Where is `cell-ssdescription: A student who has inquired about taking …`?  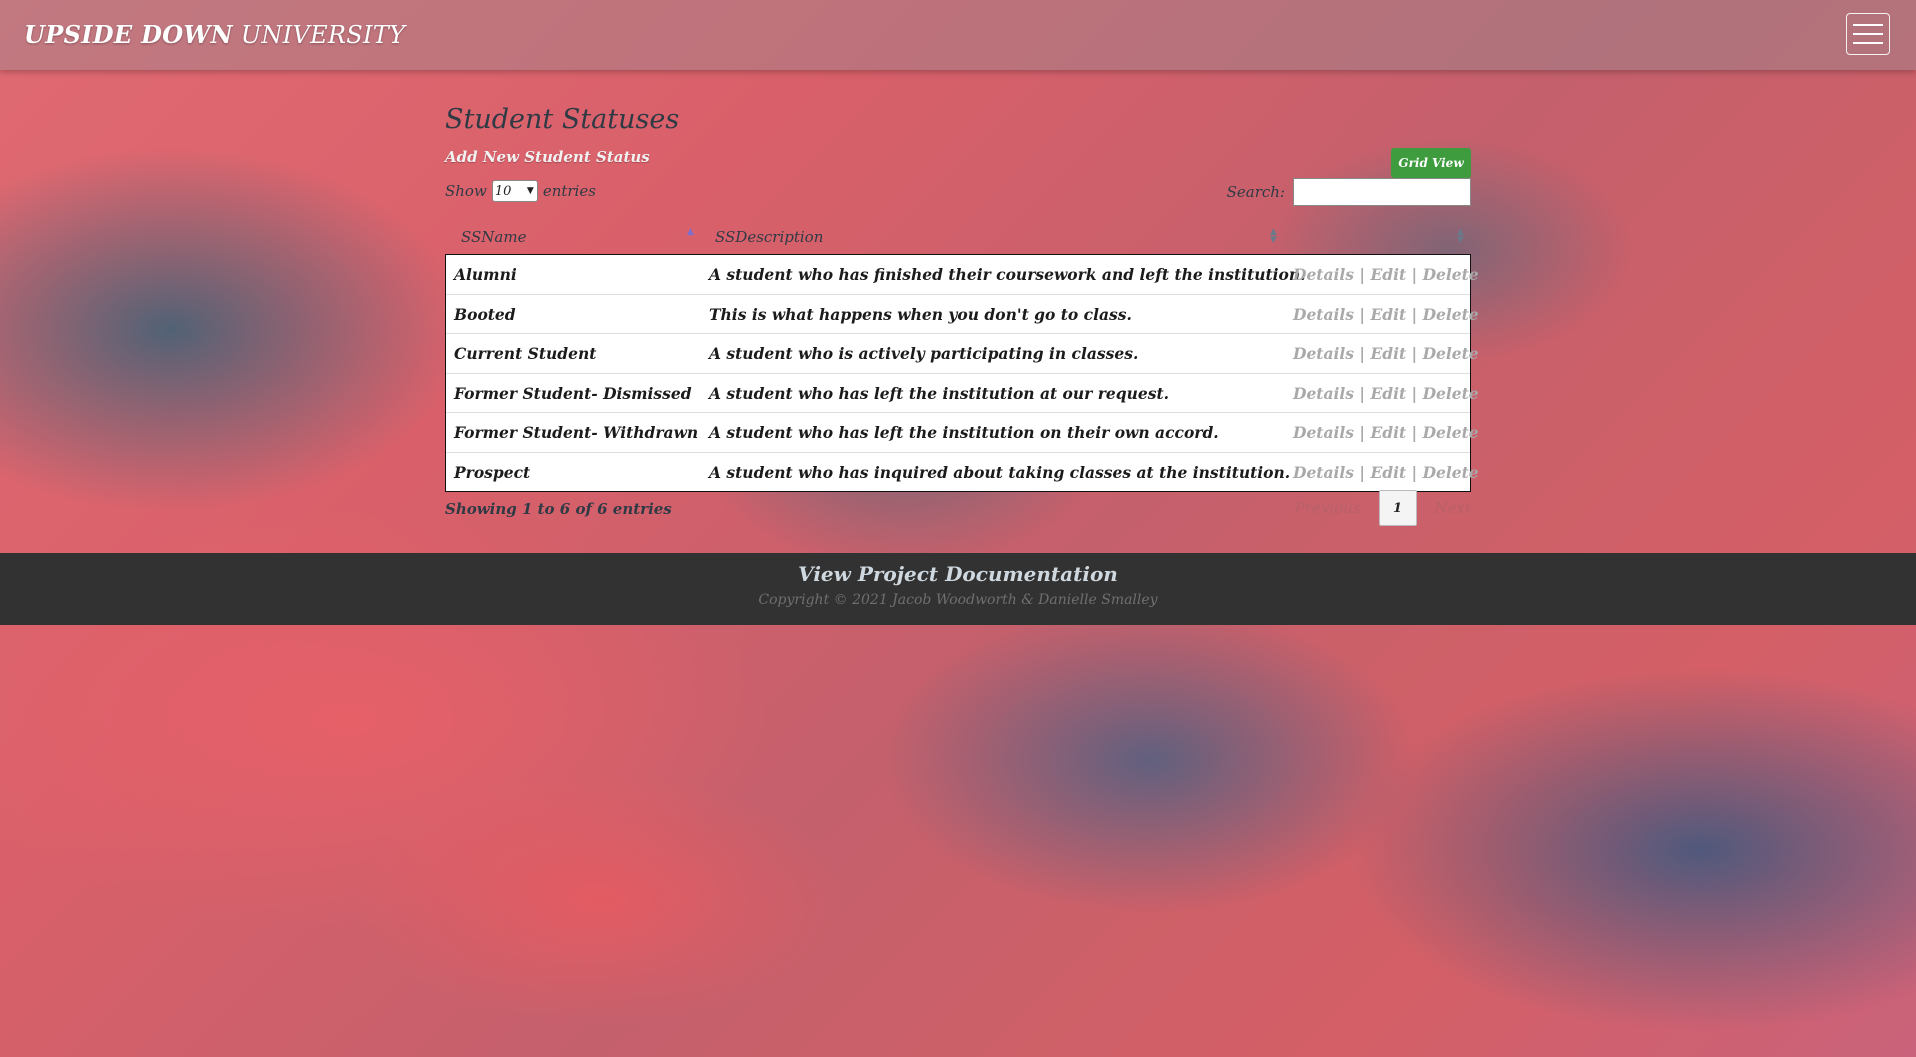
cell-ssdescription: A student who has inquired about taking … is located at coordinates (1000, 472).